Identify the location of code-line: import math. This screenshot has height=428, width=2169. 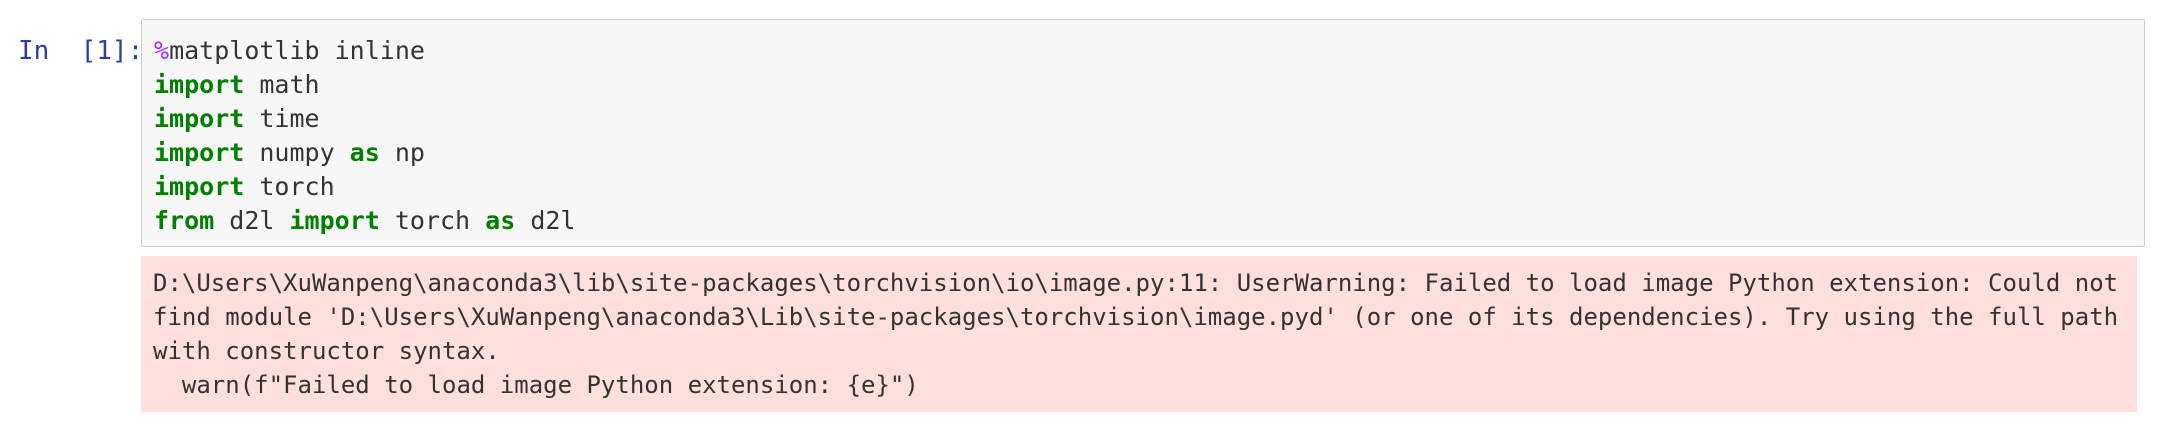
(364, 85).